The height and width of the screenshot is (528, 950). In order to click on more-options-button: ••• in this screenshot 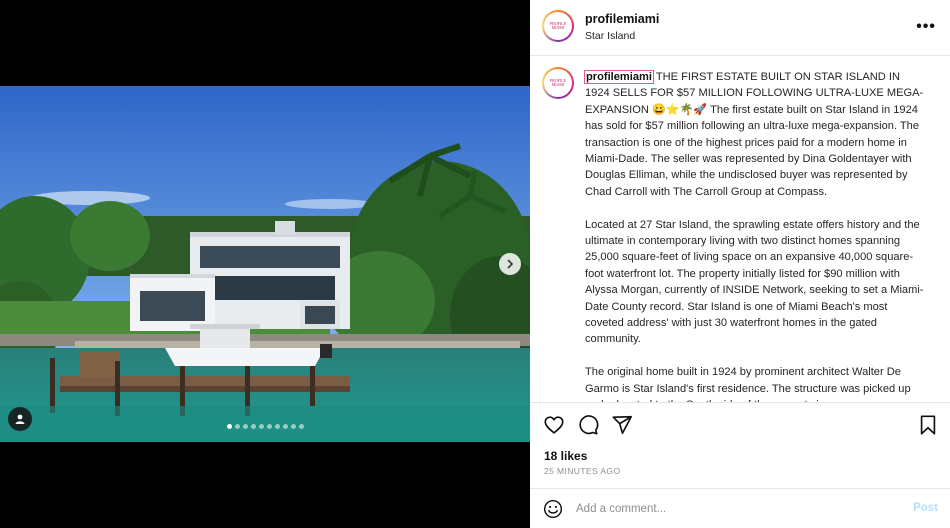, I will do `click(926, 27)`.